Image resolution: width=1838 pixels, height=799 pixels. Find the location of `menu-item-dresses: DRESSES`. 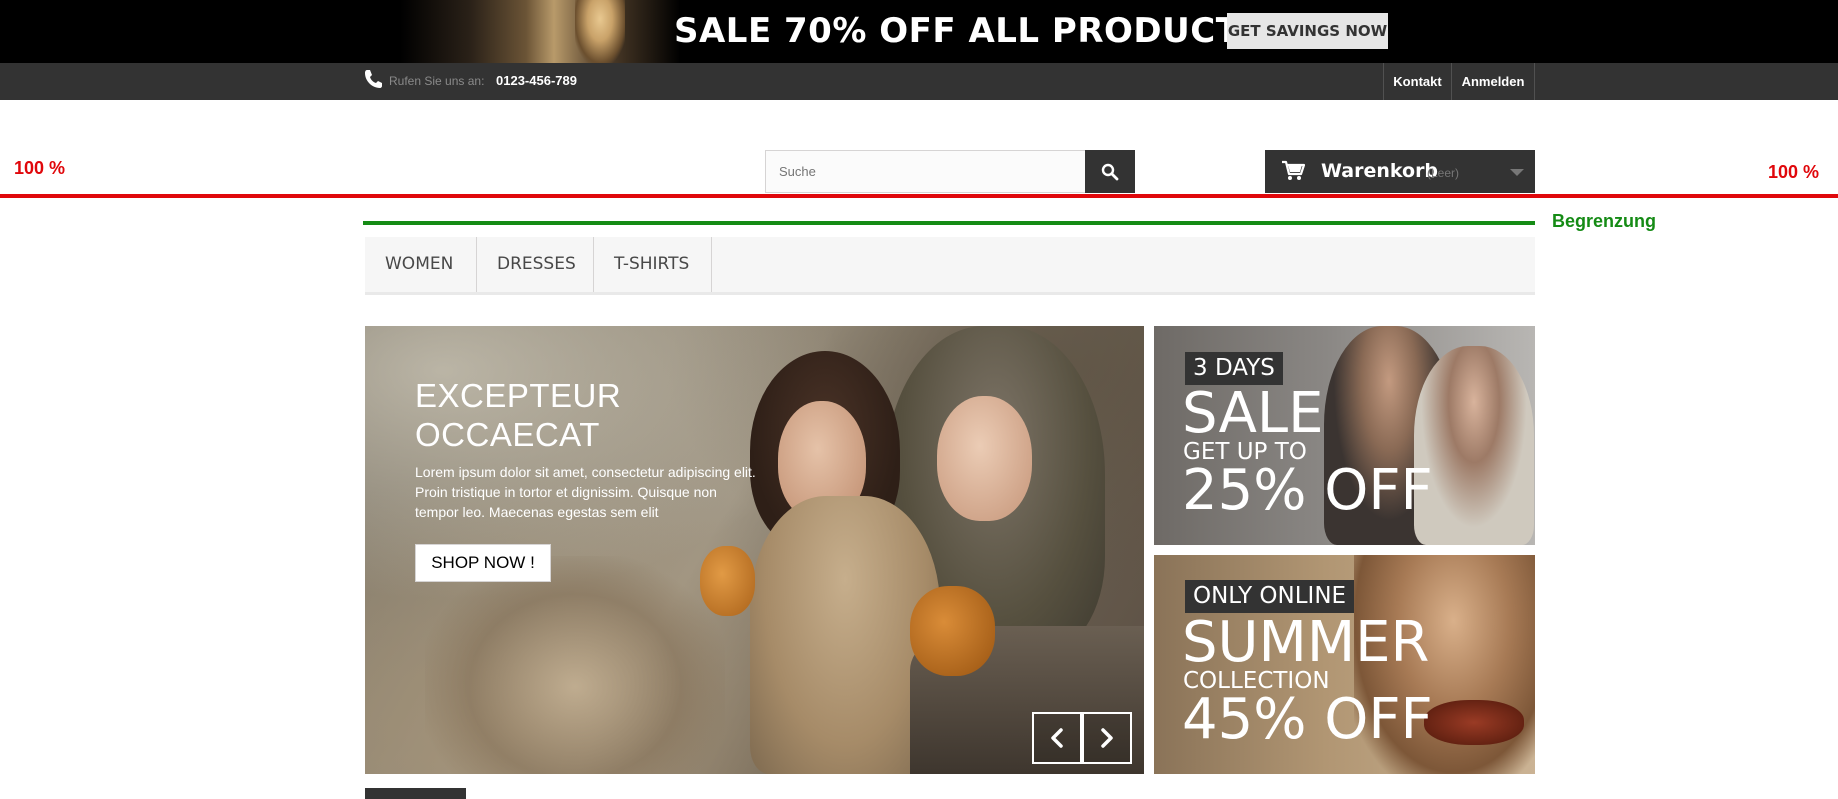

menu-item-dresses: DRESSES is located at coordinates (535, 264).